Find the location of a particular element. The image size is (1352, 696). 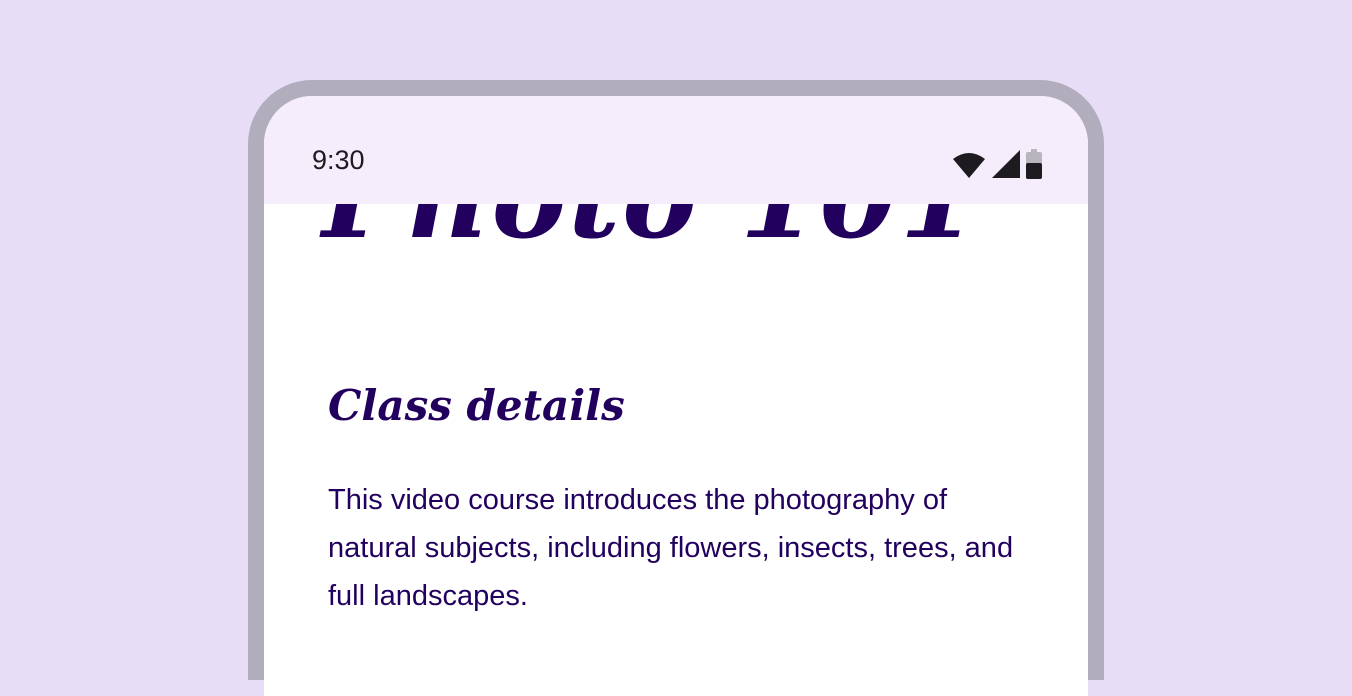

section-heading-class-details: Class details is located at coordinates (476, 405).